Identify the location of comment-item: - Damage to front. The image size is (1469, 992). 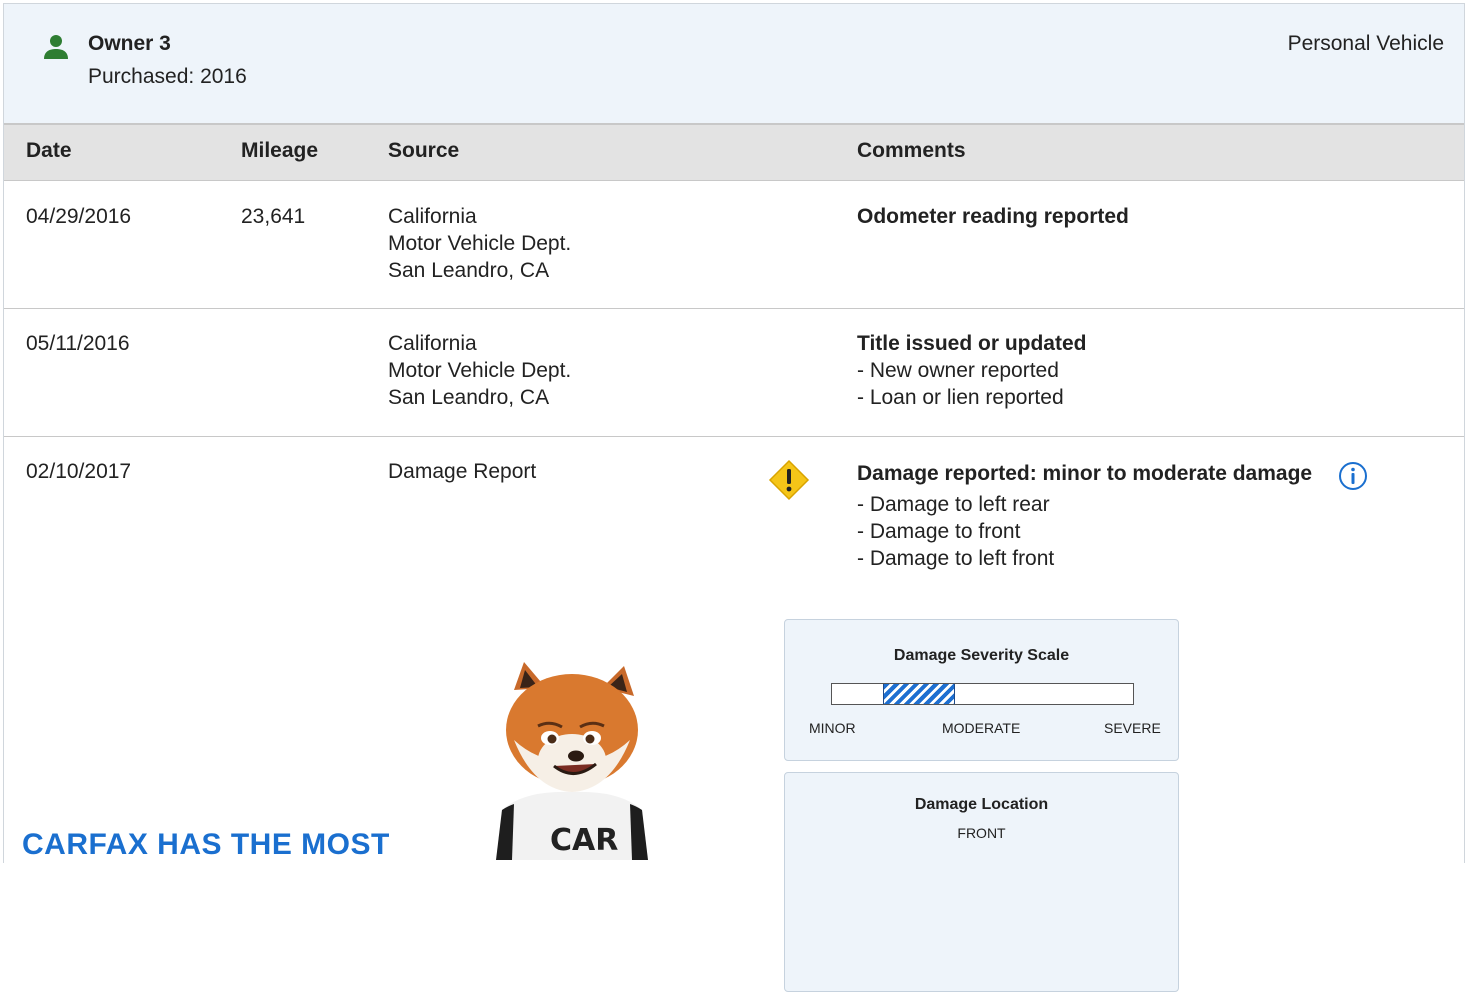
(939, 531).